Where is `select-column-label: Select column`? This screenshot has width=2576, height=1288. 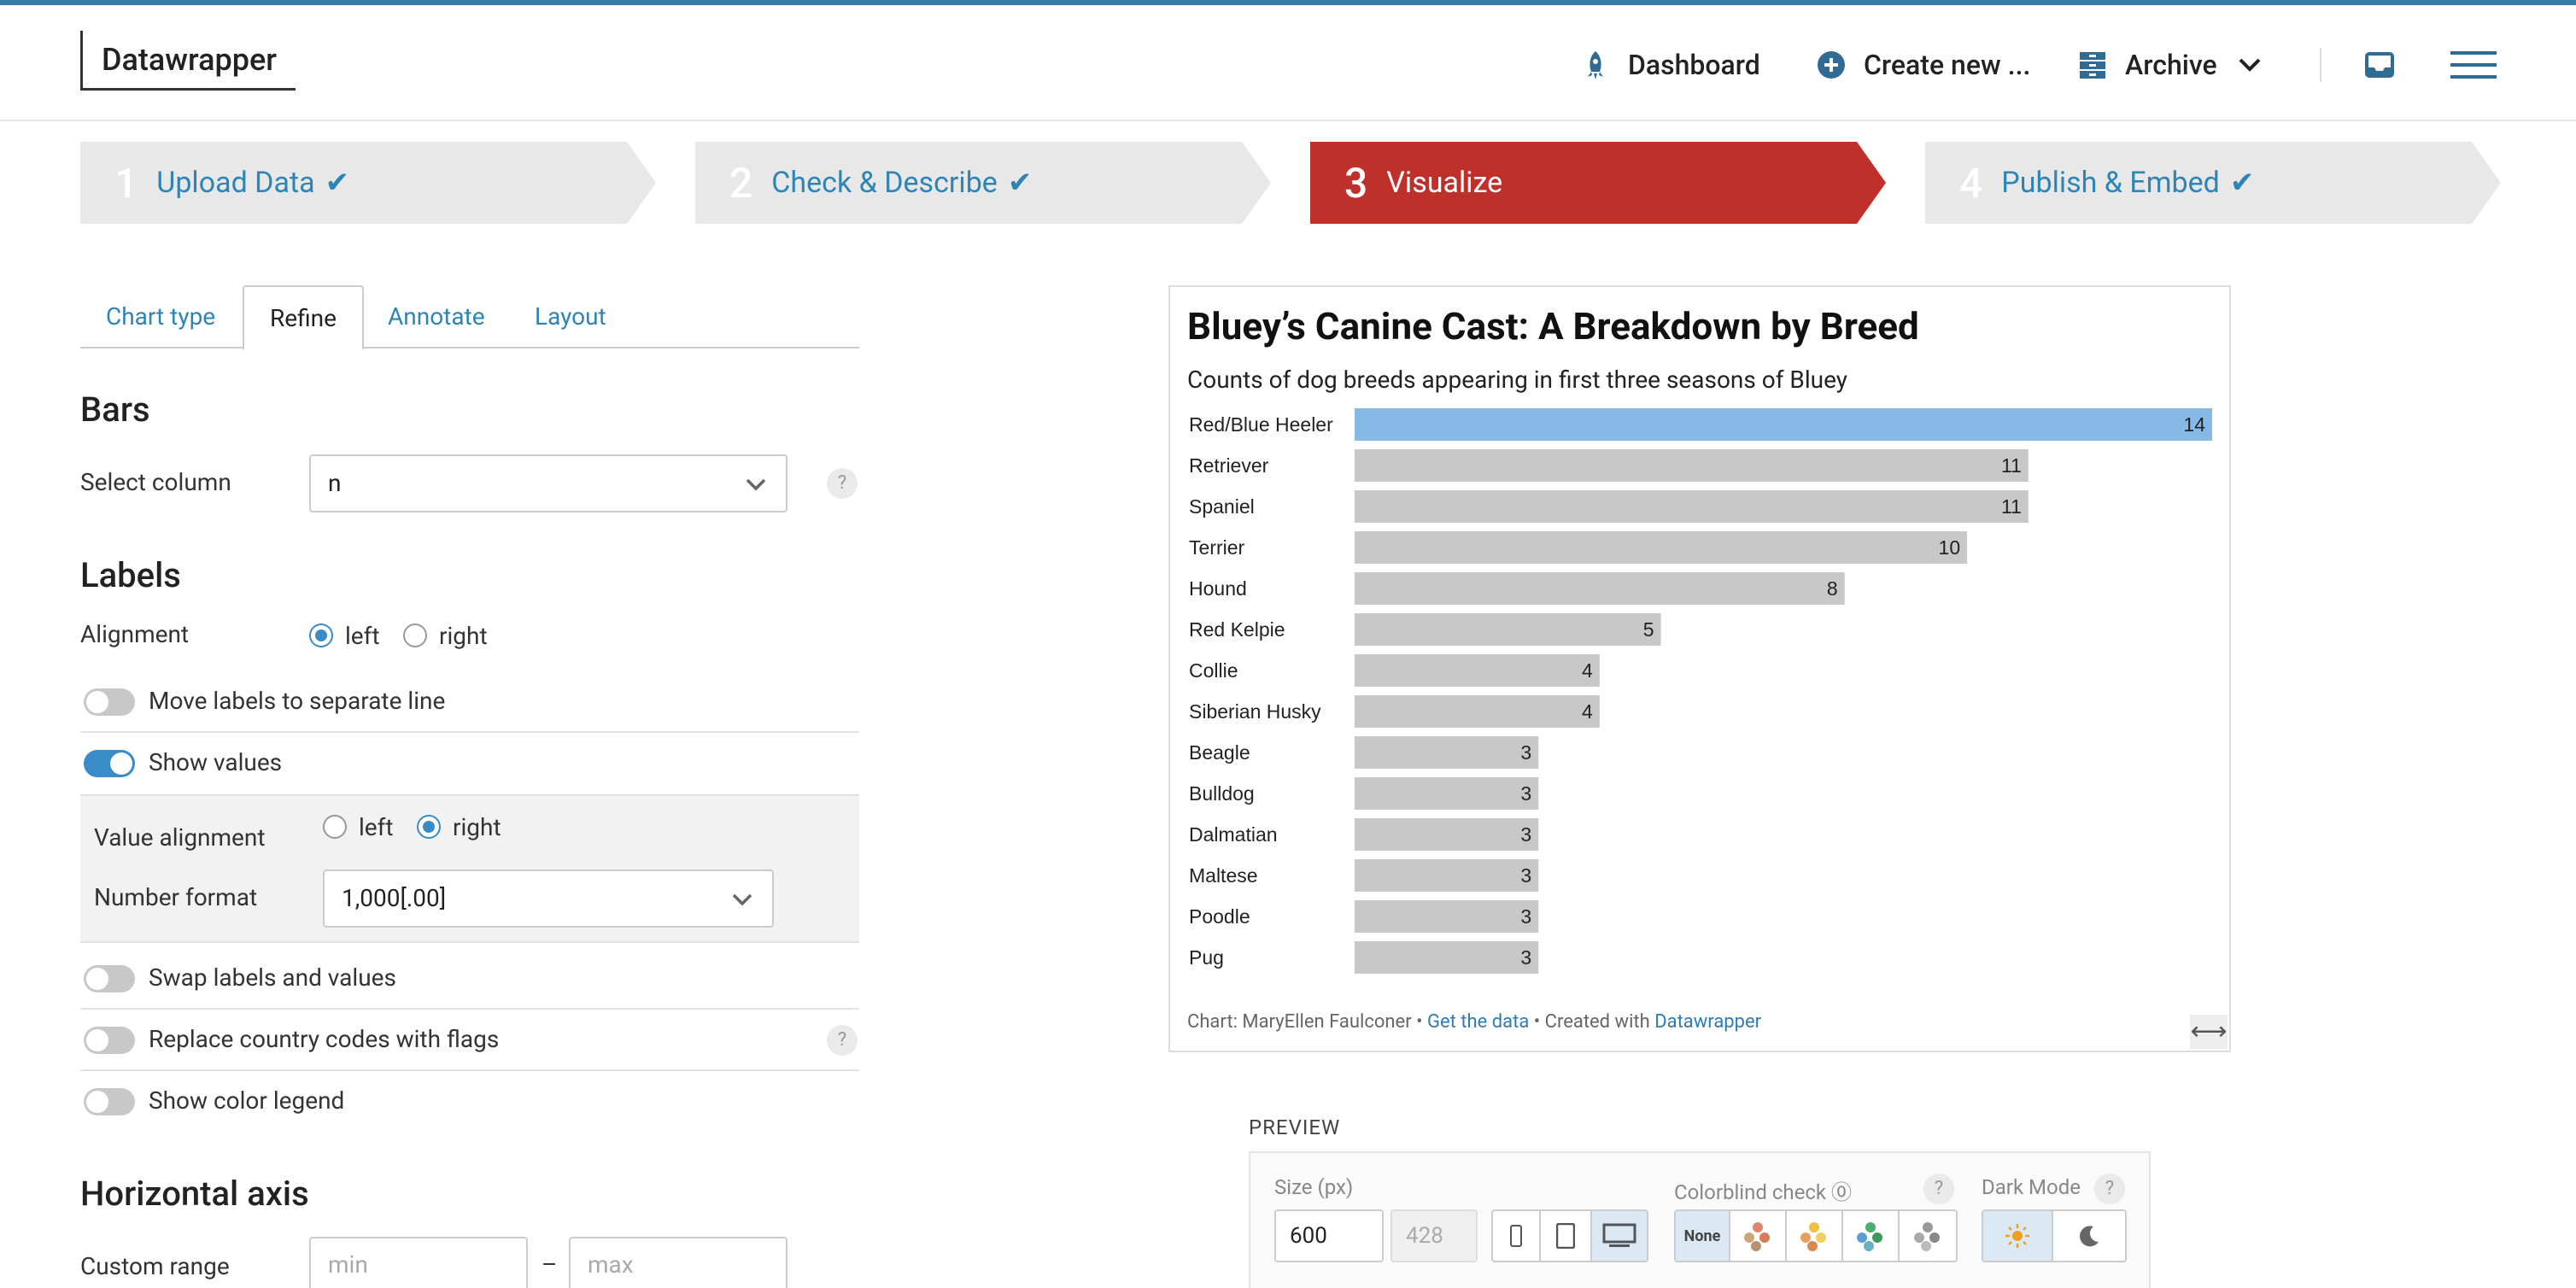
select-column-label: Select column is located at coordinates (155, 482).